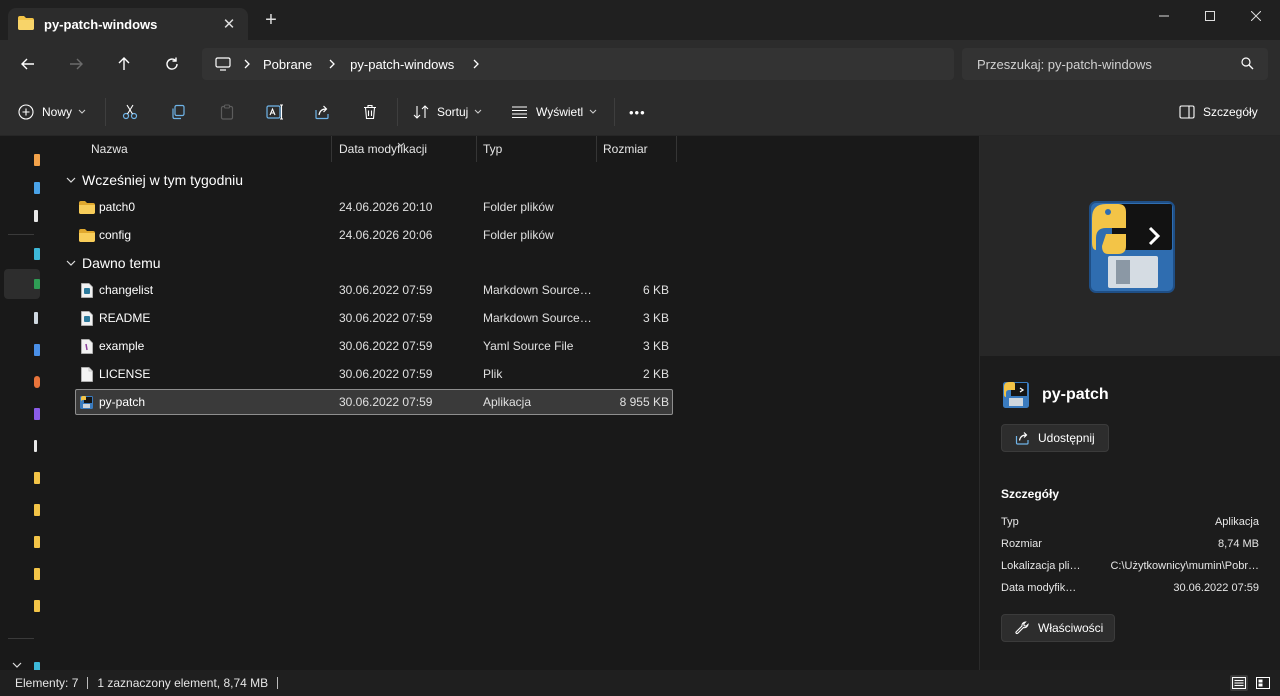  I want to click on detail-value: 30.06.2022 07:59, so click(1216, 588).